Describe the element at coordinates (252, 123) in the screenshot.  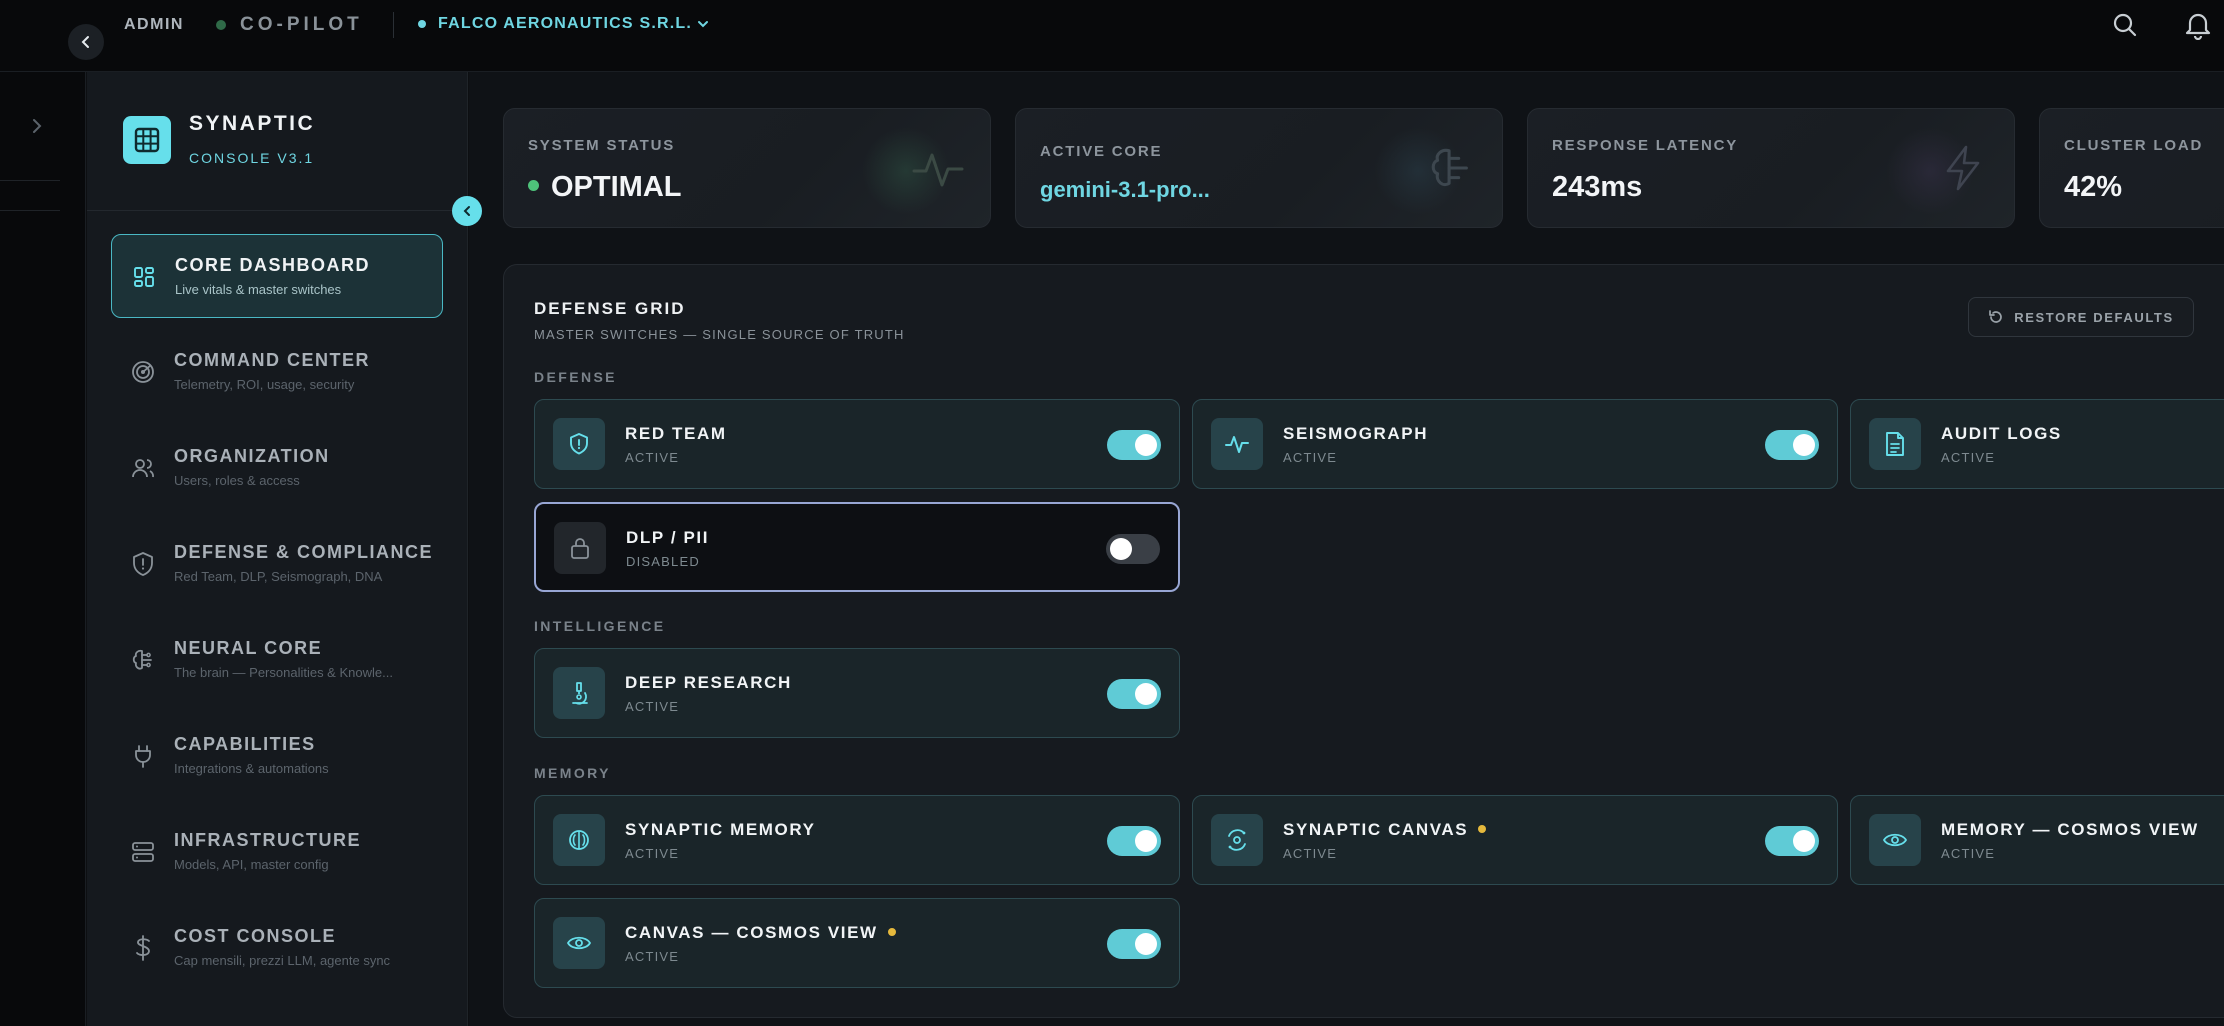
I see `brand-title: SYNAPTIC` at that location.